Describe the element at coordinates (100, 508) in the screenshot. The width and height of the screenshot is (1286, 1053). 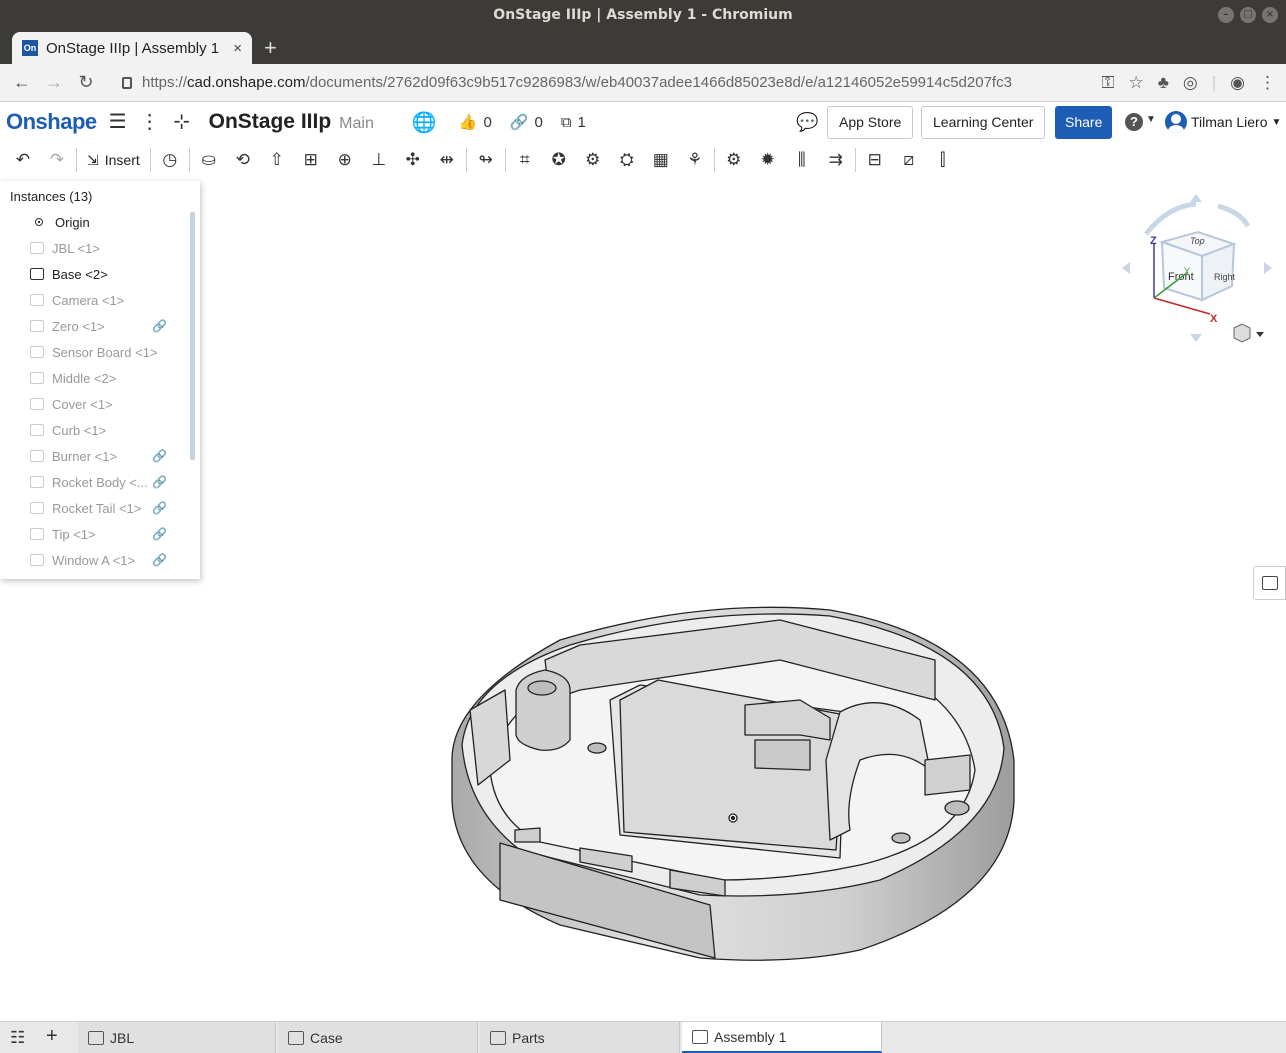
I see `list-item: Rocket Tail <1> 🔗` at that location.